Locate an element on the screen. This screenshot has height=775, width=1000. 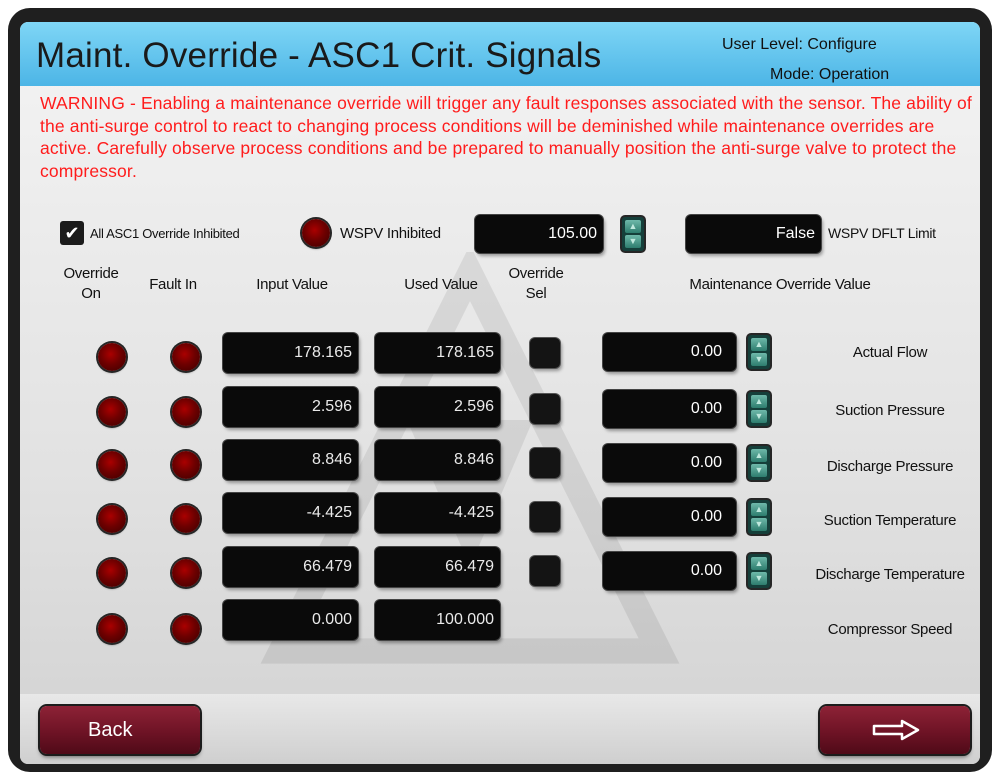
next-button is located at coordinates (895, 730).